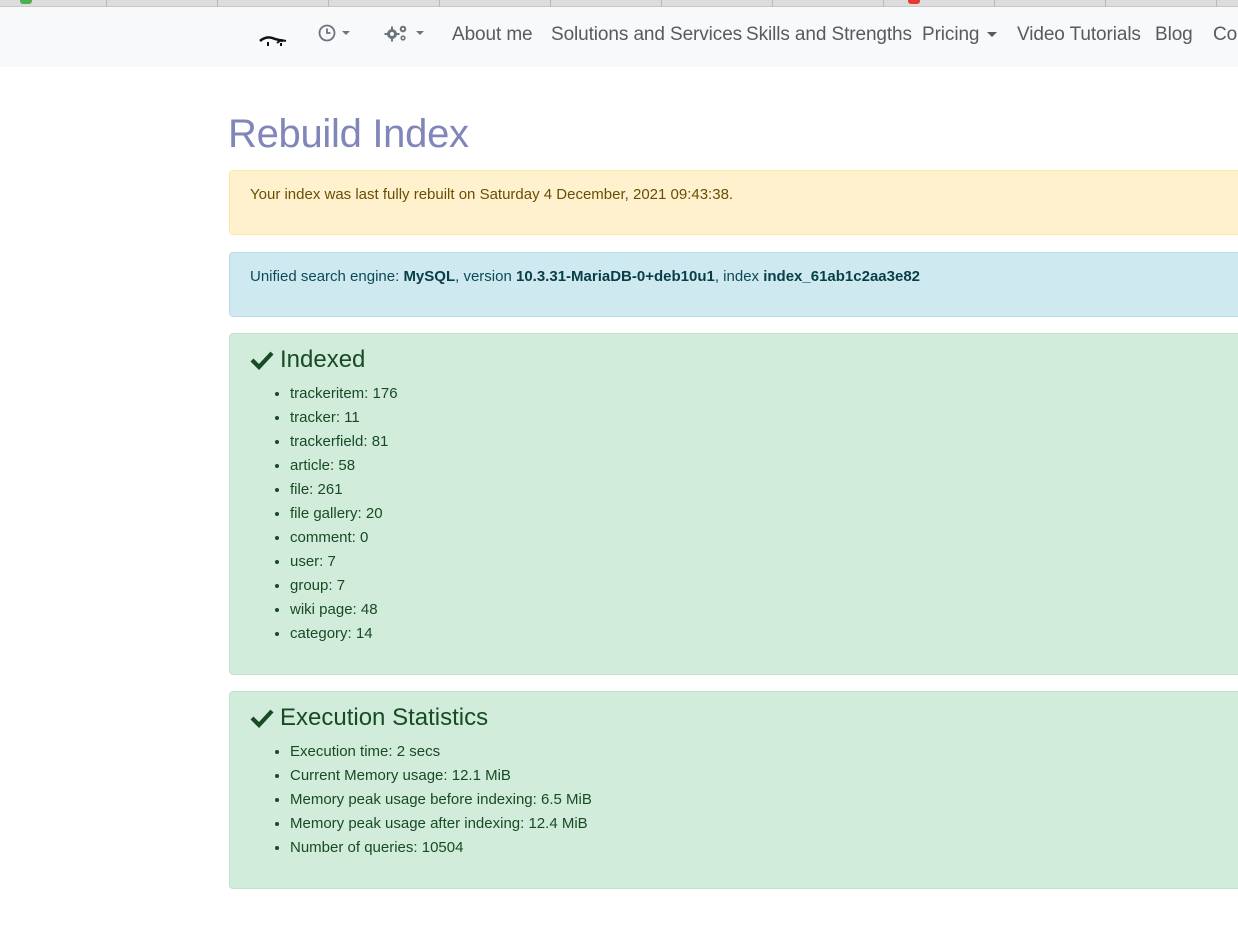 Image resolution: width=1238 pixels, height=952 pixels. Describe the element at coordinates (274, 39) in the screenshot. I see `logo-icon` at that location.